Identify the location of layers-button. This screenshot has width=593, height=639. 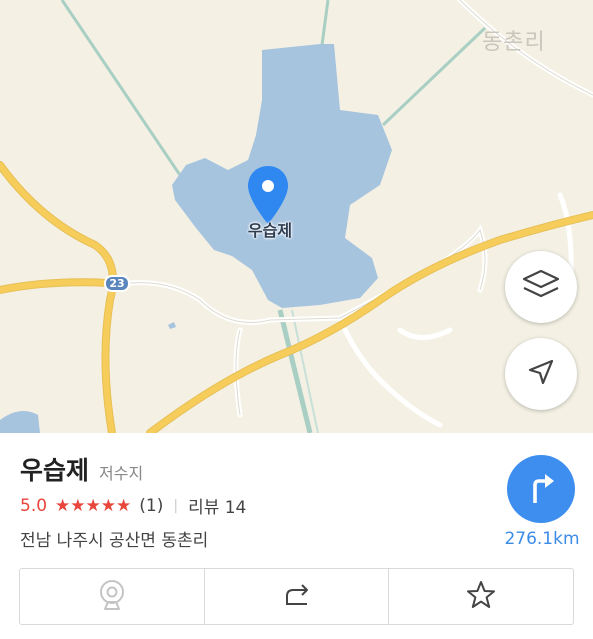
(541, 287).